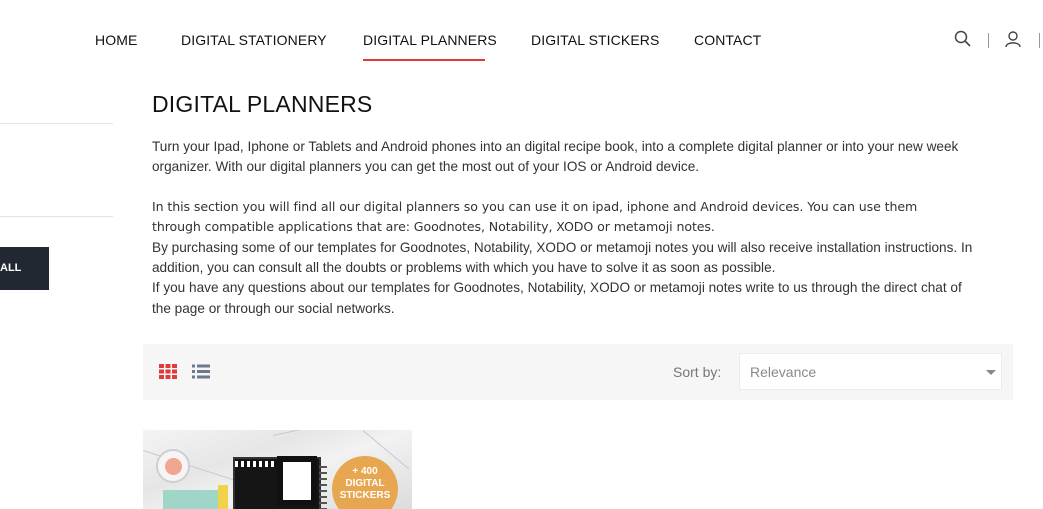 Image resolution: width=1043 pixels, height=509 pixels. What do you see at coordinates (24, 268) in the screenshot?
I see `view-all-button: ALL` at bounding box center [24, 268].